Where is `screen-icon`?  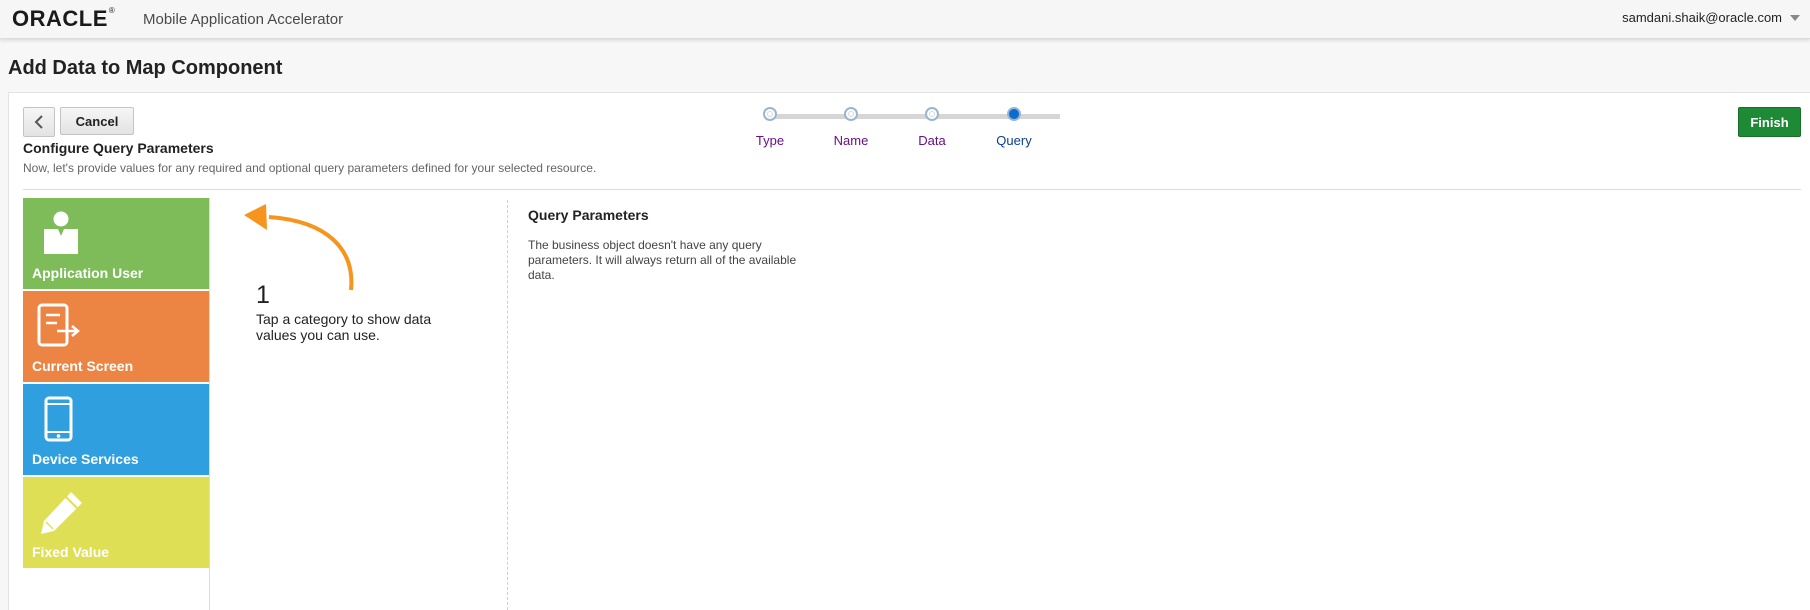
screen-icon is located at coordinates (58, 325).